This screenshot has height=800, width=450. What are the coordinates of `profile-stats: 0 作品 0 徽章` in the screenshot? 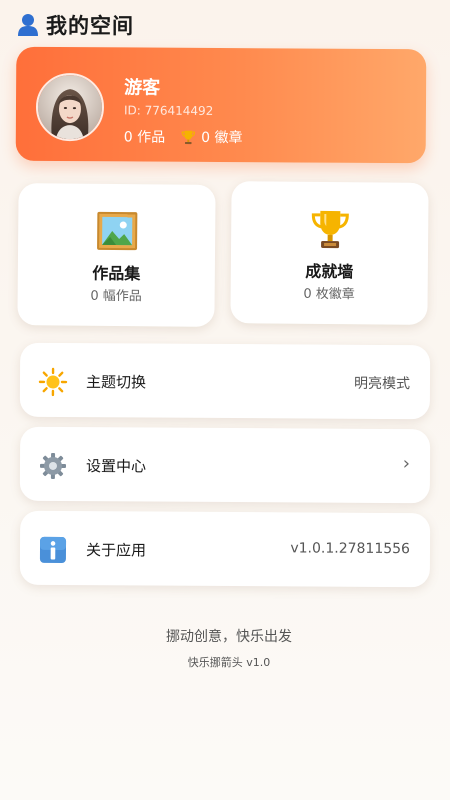 It's located at (183, 136).